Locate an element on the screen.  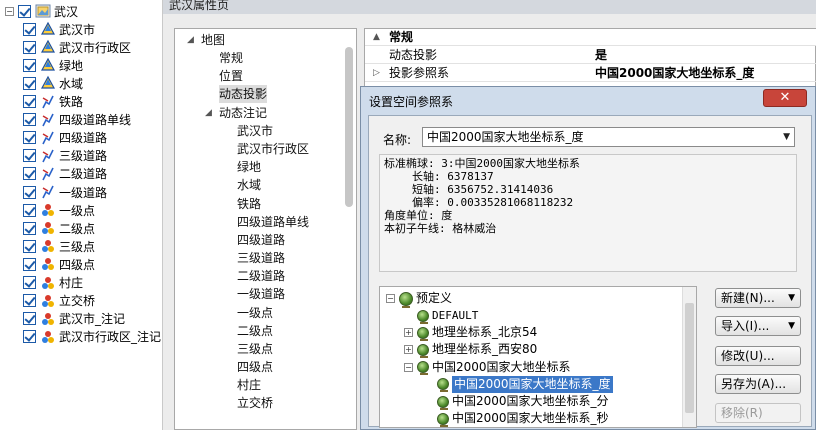
layer-item: 四级道路单线 is located at coordinates (77, 120).